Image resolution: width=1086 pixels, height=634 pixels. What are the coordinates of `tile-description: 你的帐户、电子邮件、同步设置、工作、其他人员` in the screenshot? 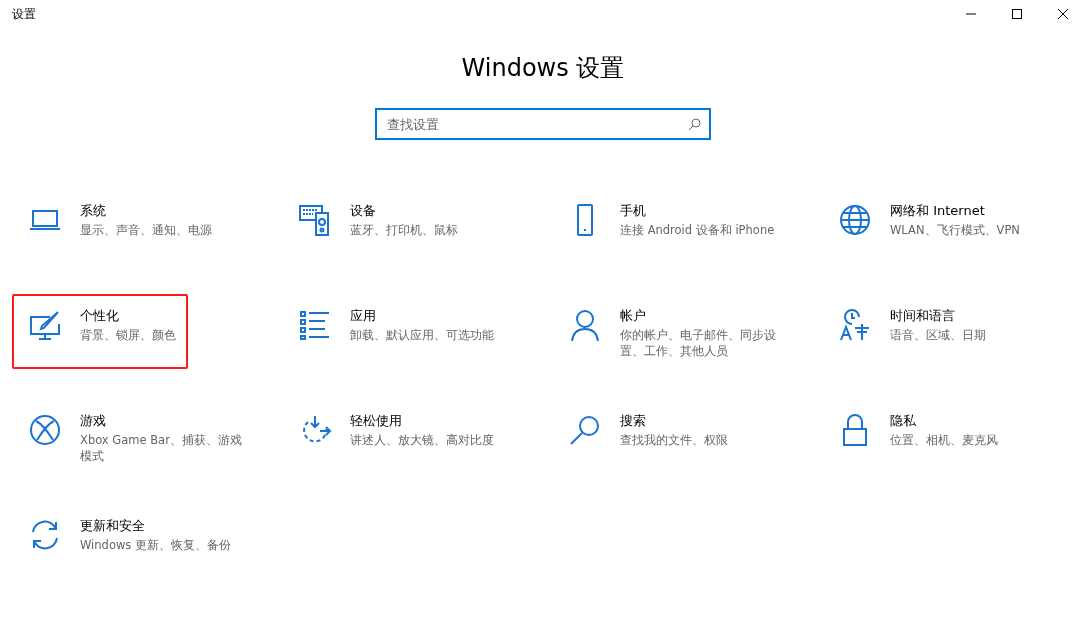 It's located at (698, 343).